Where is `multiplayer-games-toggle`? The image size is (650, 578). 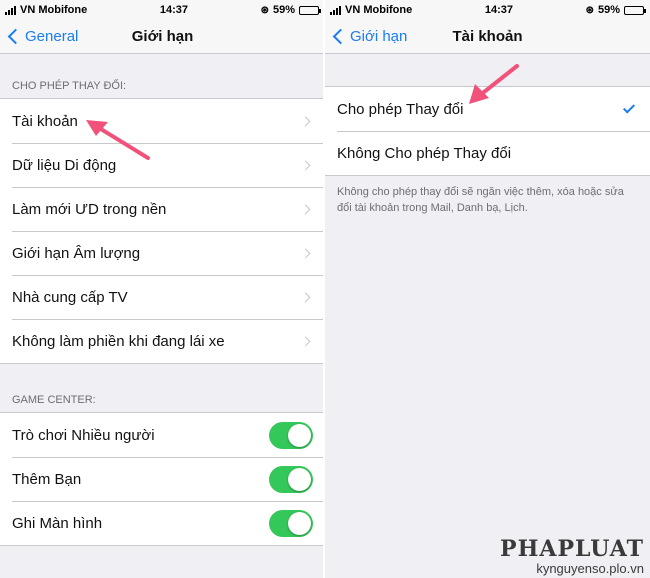 multiplayer-games-toggle is located at coordinates (291, 435).